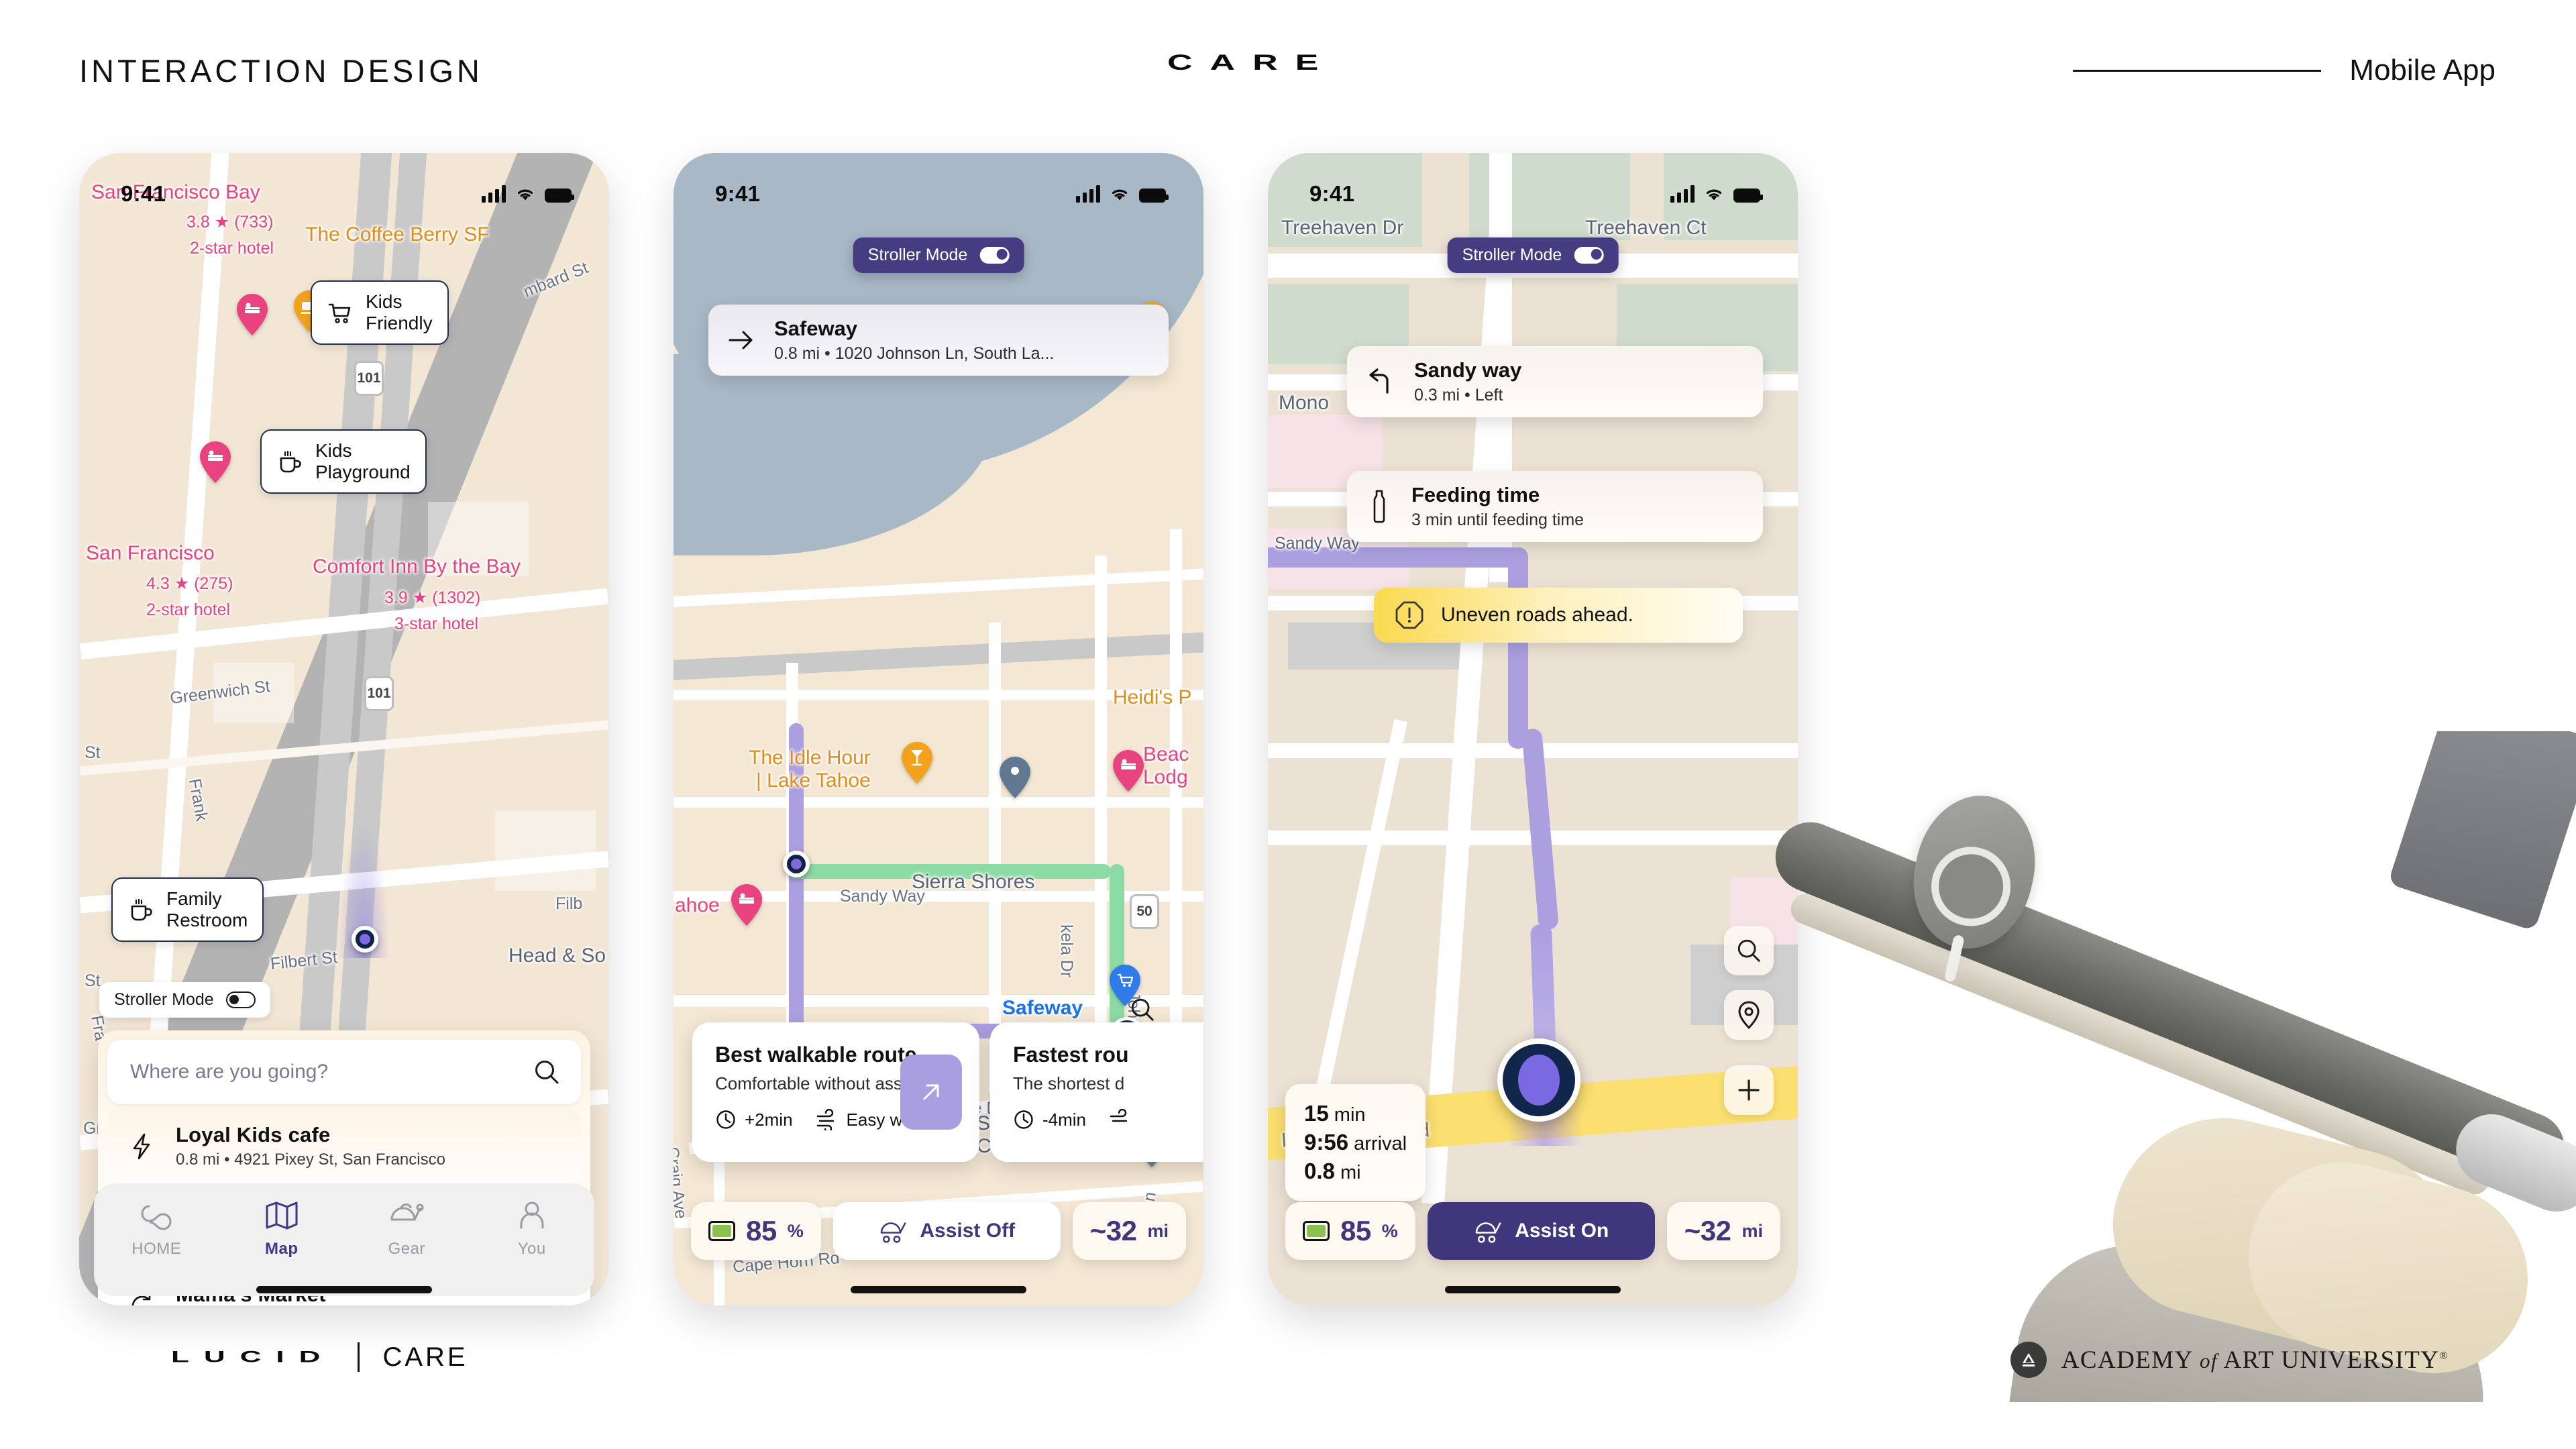  What do you see at coordinates (754, 1119) in the screenshot?
I see `route-time: +2min` at bounding box center [754, 1119].